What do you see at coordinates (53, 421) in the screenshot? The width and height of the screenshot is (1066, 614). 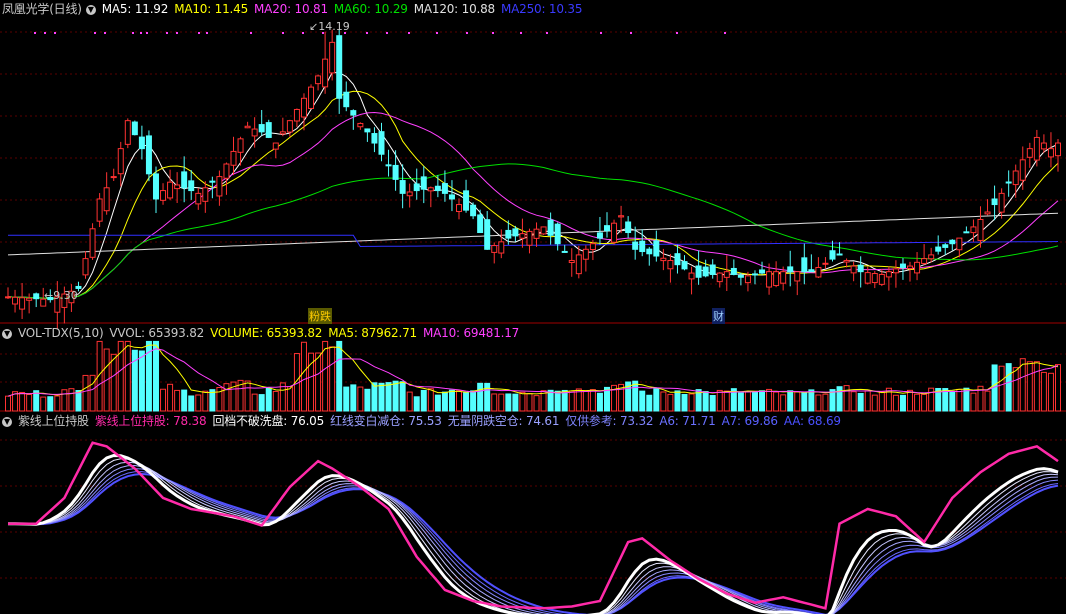 I see `ind-name: 紫线上位持股` at bounding box center [53, 421].